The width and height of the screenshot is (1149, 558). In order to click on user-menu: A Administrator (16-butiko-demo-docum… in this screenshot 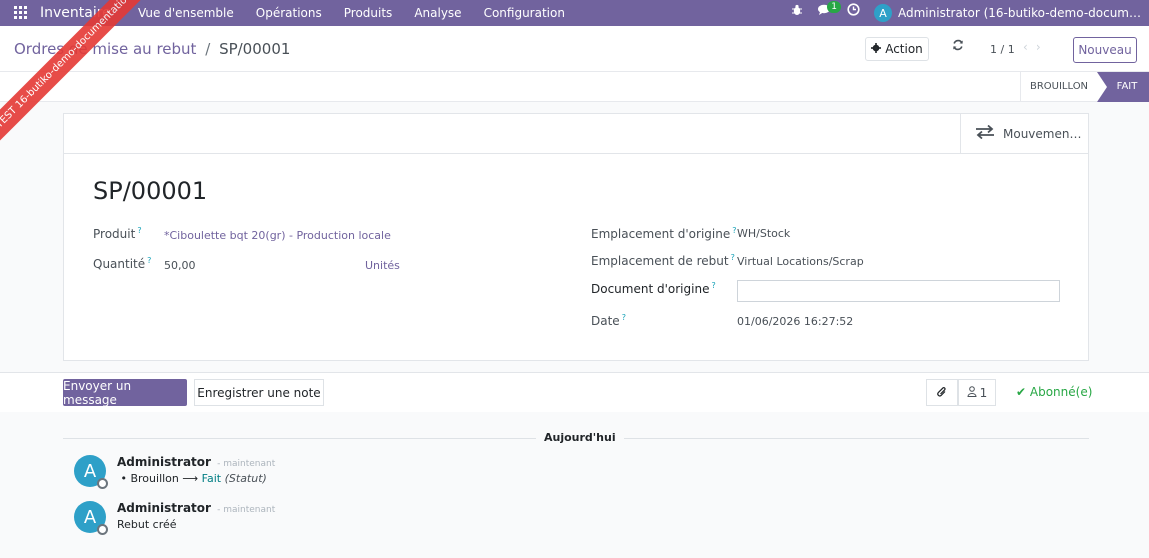, I will do `click(1007, 13)`.